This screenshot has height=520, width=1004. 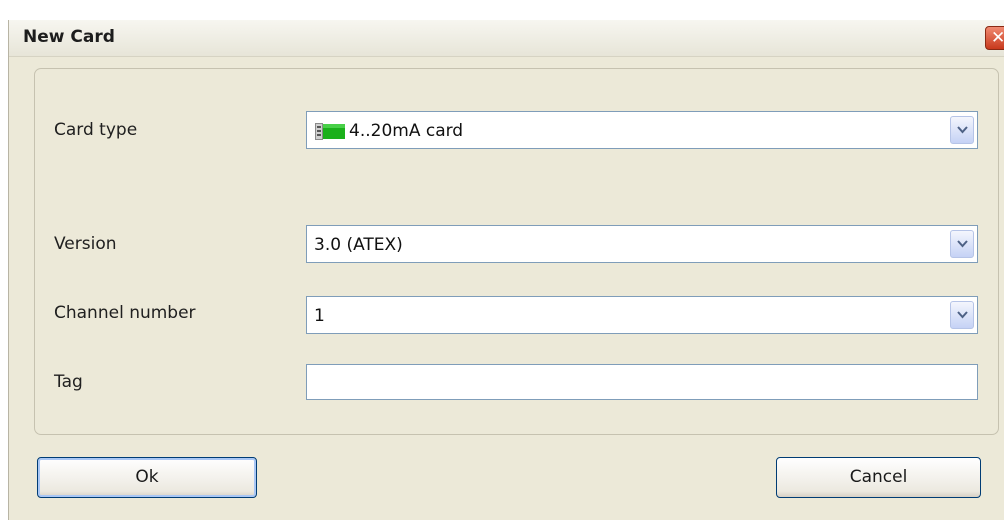 I want to click on channel-number-label: Channel number, so click(x=125, y=313).